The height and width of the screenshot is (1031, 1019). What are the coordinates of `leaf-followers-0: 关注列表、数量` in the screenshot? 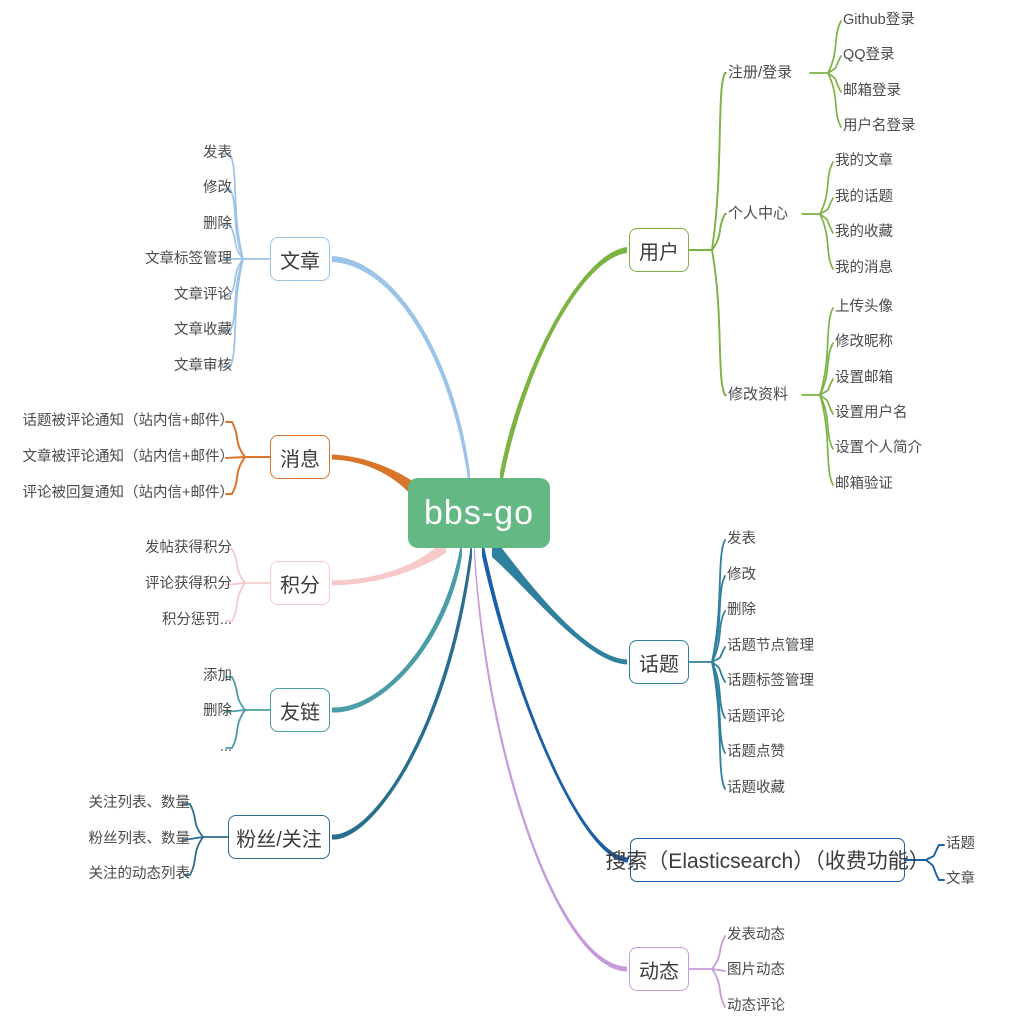 It's located at (140, 803).